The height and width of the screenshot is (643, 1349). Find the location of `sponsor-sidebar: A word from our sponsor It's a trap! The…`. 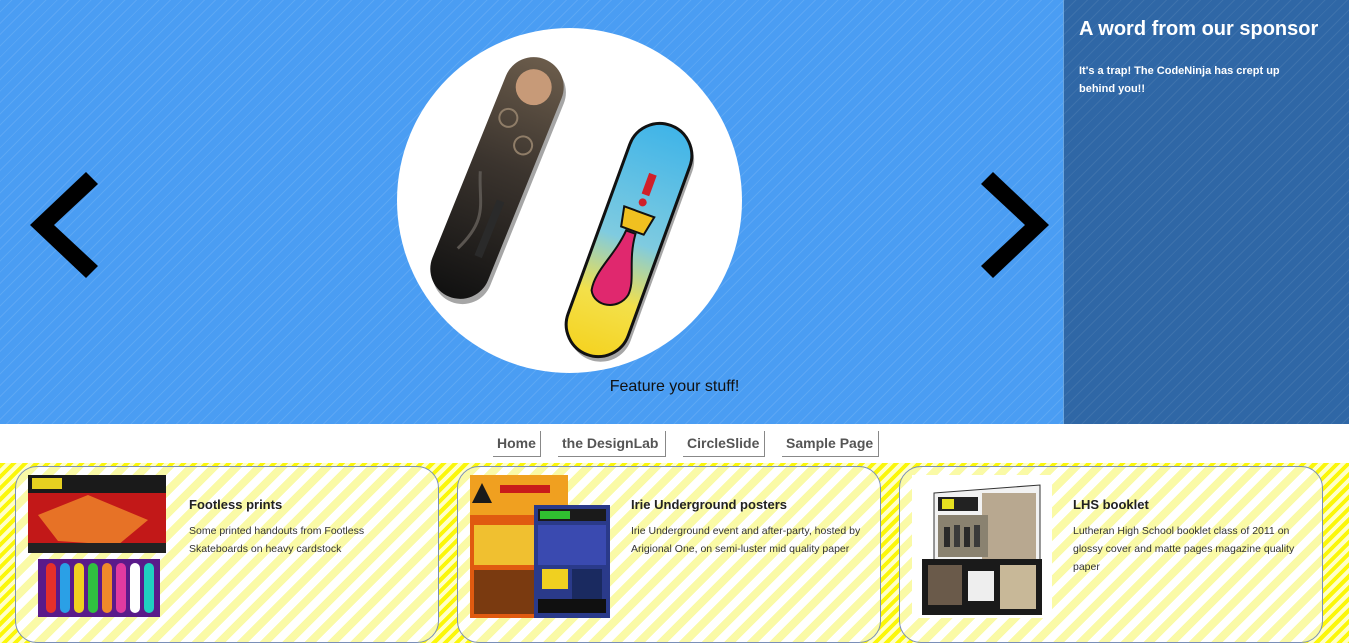

sponsor-sidebar: A word from our sponsor It's a trap! The… is located at coordinates (1206, 212).